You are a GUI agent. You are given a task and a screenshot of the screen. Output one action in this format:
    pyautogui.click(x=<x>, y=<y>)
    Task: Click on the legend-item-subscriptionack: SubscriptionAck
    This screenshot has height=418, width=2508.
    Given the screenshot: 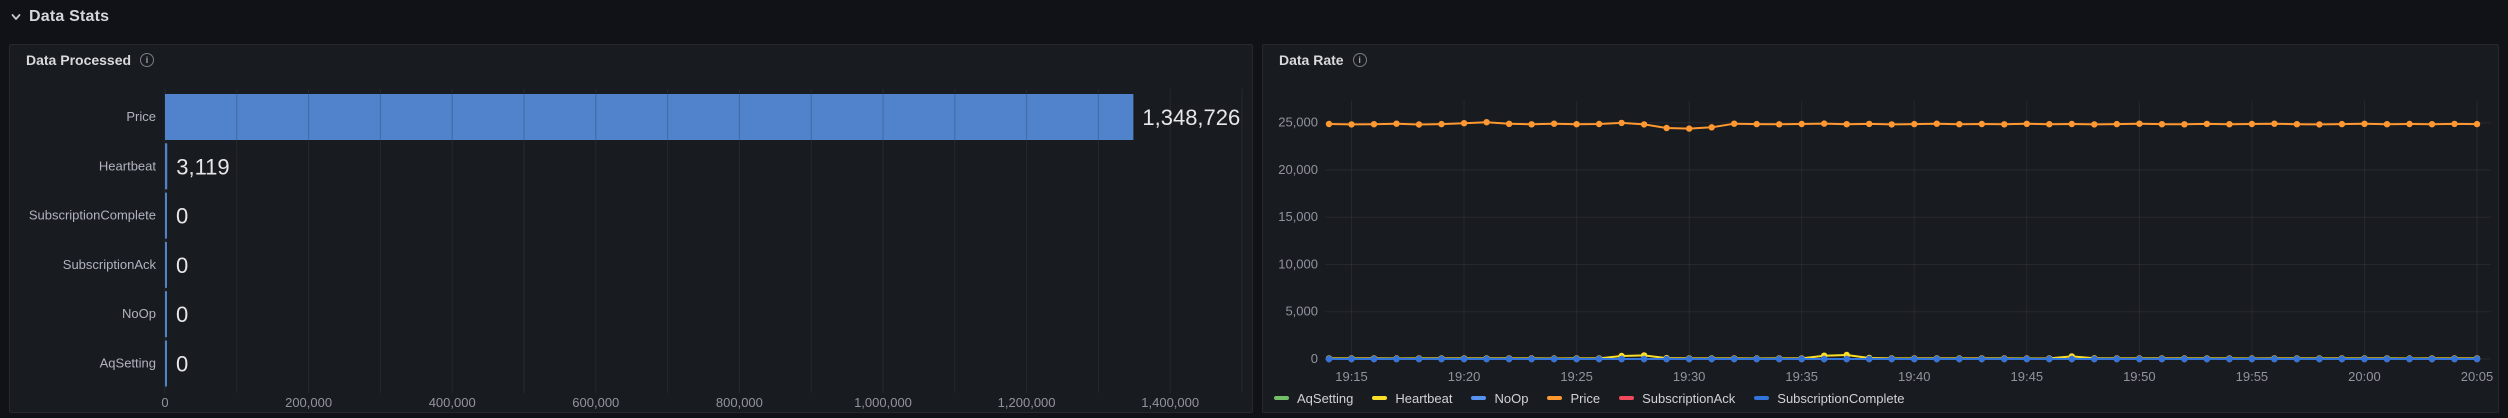 What is the action you would take?
    pyautogui.click(x=1677, y=398)
    